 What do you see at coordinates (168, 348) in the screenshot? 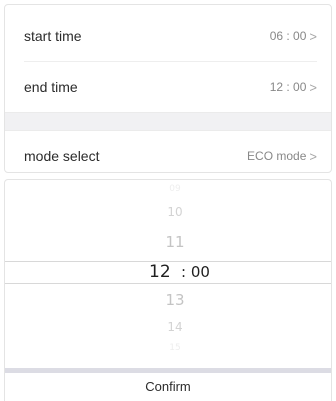
I see `hour-option-15: 15` at bounding box center [168, 348].